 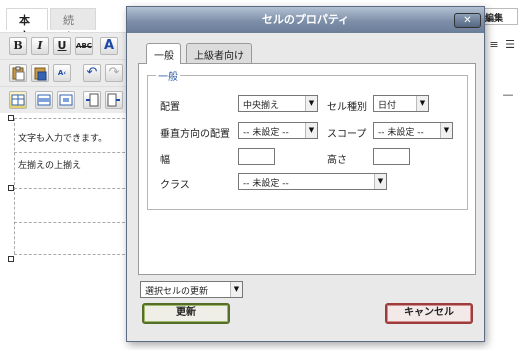 What do you see at coordinates (49, 164) in the screenshot?
I see `table-cell-text: 左揃えの上揃え` at bounding box center [49, 164].